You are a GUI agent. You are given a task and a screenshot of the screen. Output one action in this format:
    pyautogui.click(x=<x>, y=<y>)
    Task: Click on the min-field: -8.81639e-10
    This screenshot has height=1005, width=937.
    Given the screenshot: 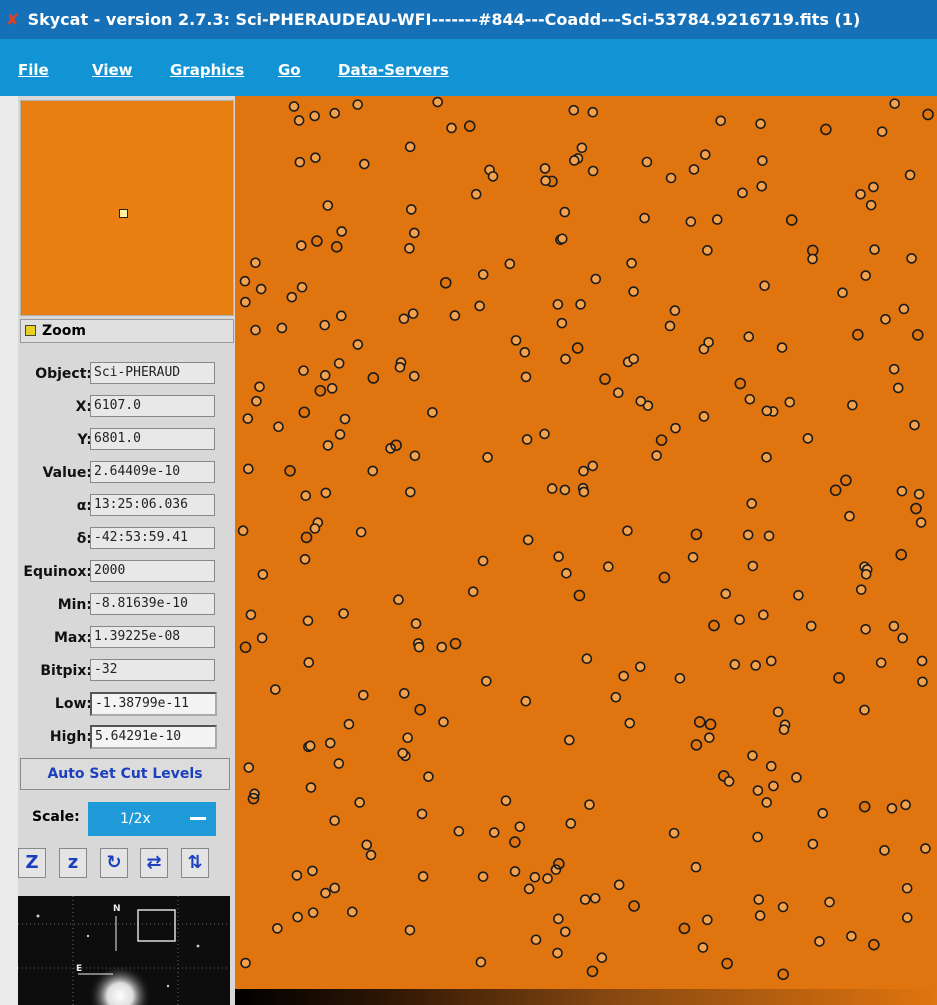 What is the action you would take?
    pyautogui.click(x=152, y=604)
    